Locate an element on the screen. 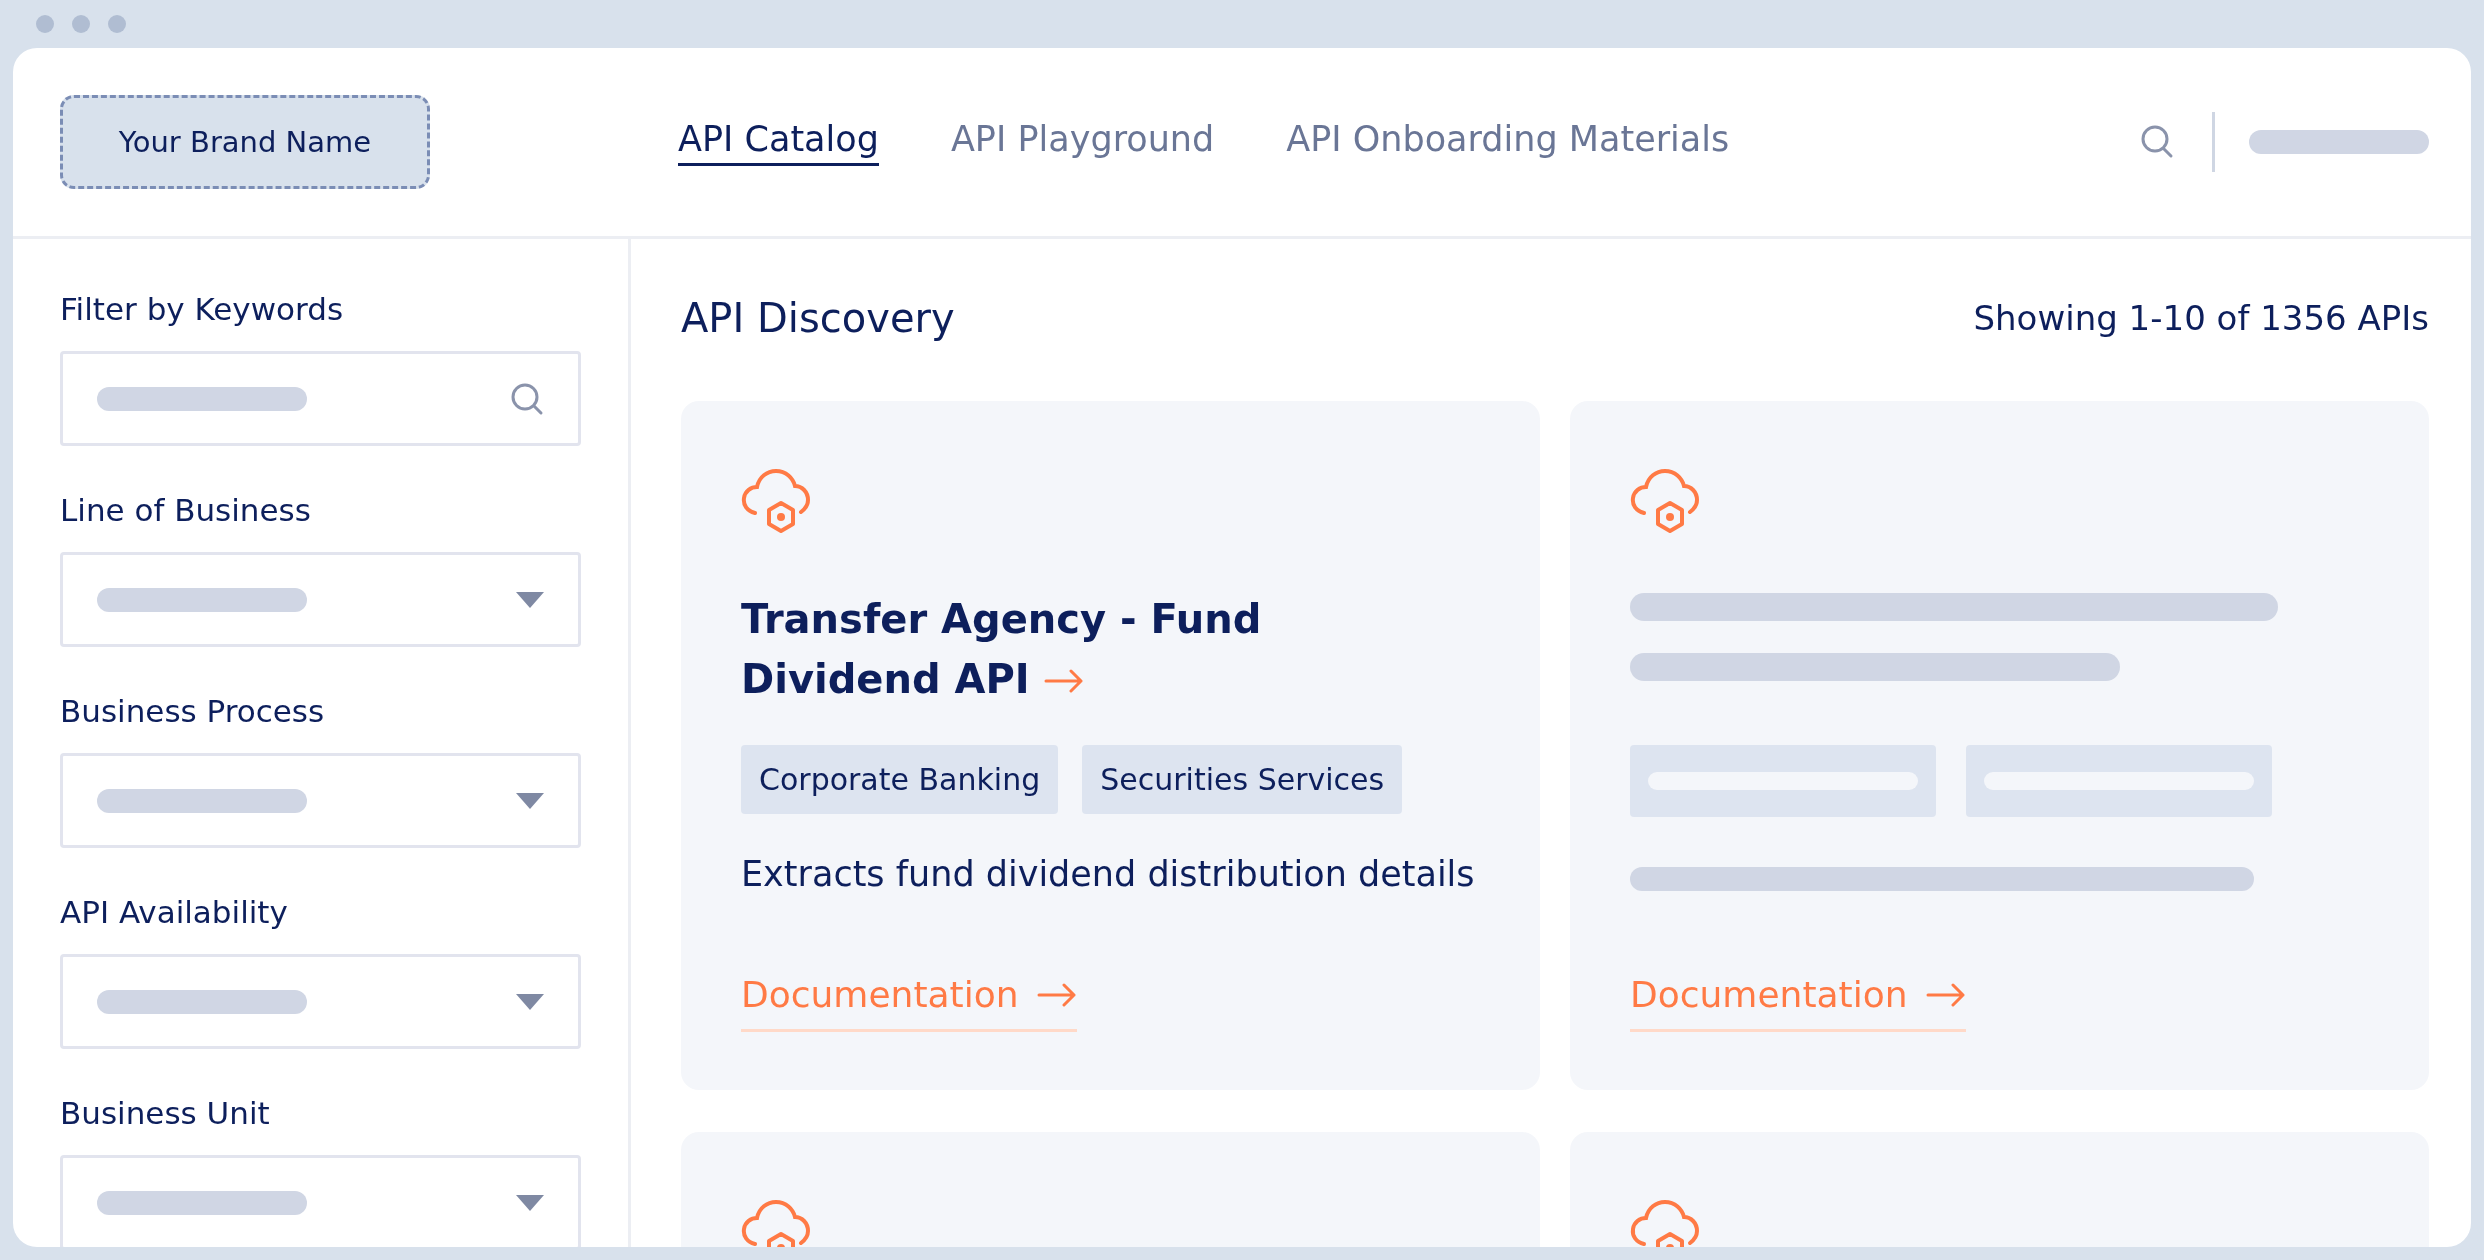  filter-label: Line of Business is located at coordinates (186, 510).